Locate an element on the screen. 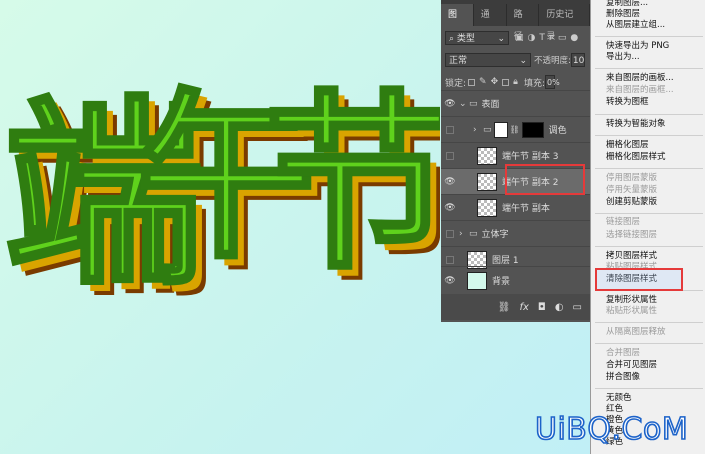 The width and height of the screenshot is (705, 454). highlight-clear-layer-style is located at coordinates (639, 279).